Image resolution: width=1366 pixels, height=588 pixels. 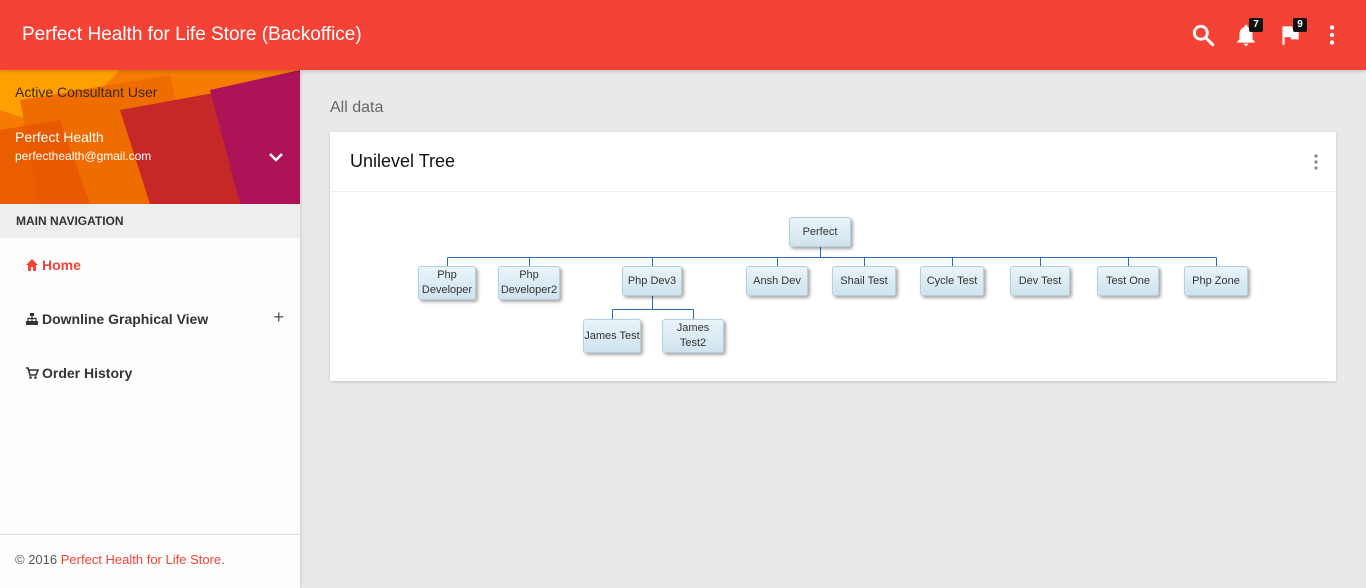 I want to click on footer-suffix: ., so click(x=223, y=559).